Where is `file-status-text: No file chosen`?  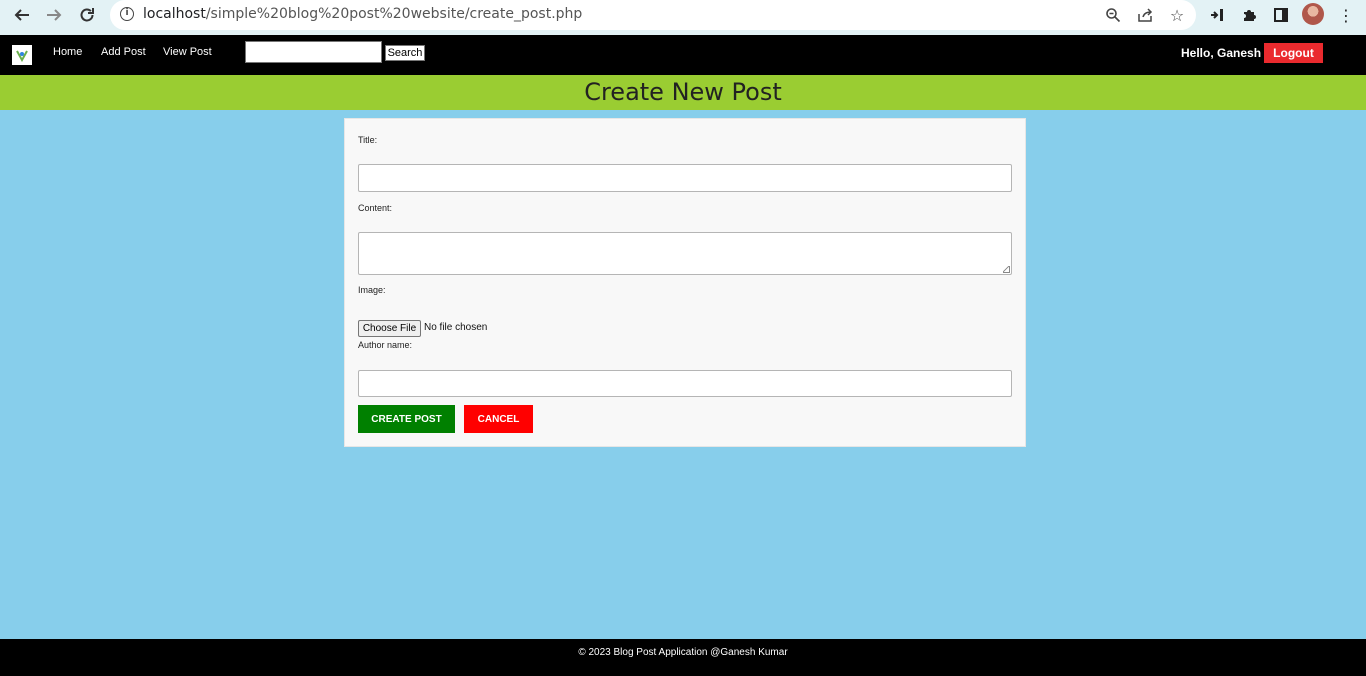
file-status-text: No file chosen is located at coordinates (456, 327).